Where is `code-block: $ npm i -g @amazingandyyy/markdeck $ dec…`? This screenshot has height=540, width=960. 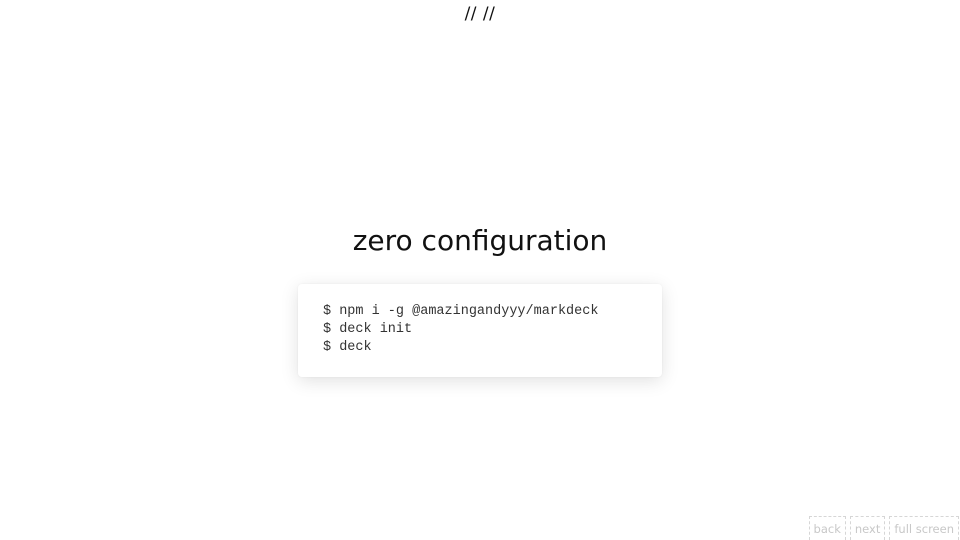 code-block: $ npm i -g @amazingandyyy/markdeck $ dec… is located at coordinates (480, 330).